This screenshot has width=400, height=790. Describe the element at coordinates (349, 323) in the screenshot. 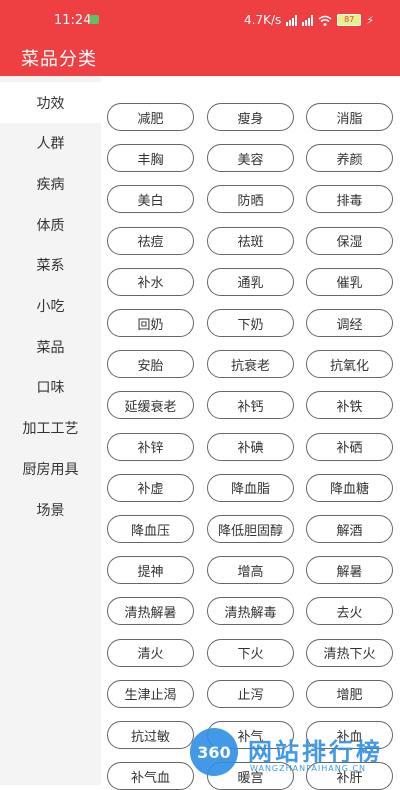

I see `tag-button: 调经` at that location.